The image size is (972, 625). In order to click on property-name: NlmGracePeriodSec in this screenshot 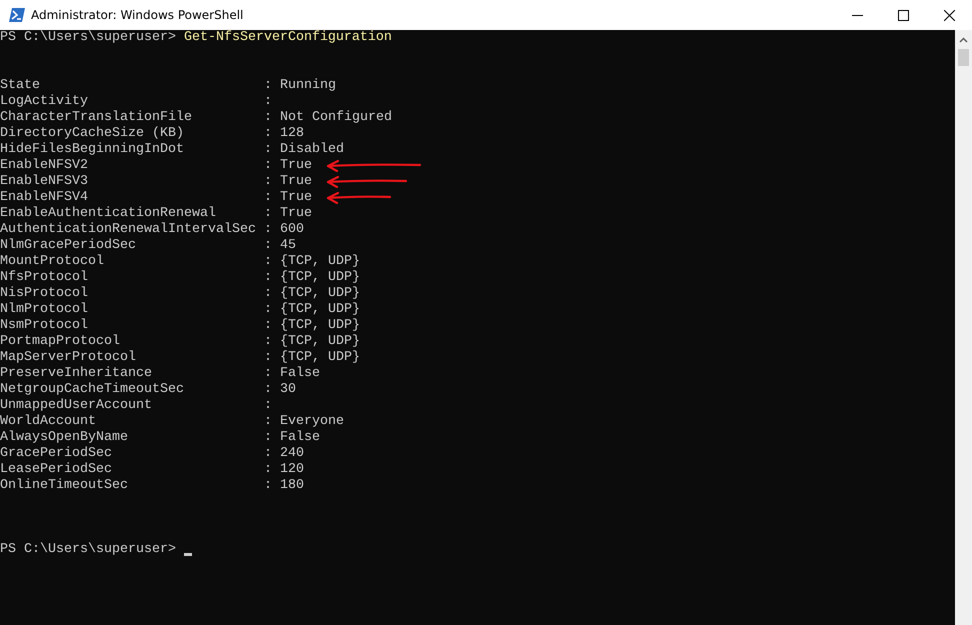, I will do `click(68, 246)`.